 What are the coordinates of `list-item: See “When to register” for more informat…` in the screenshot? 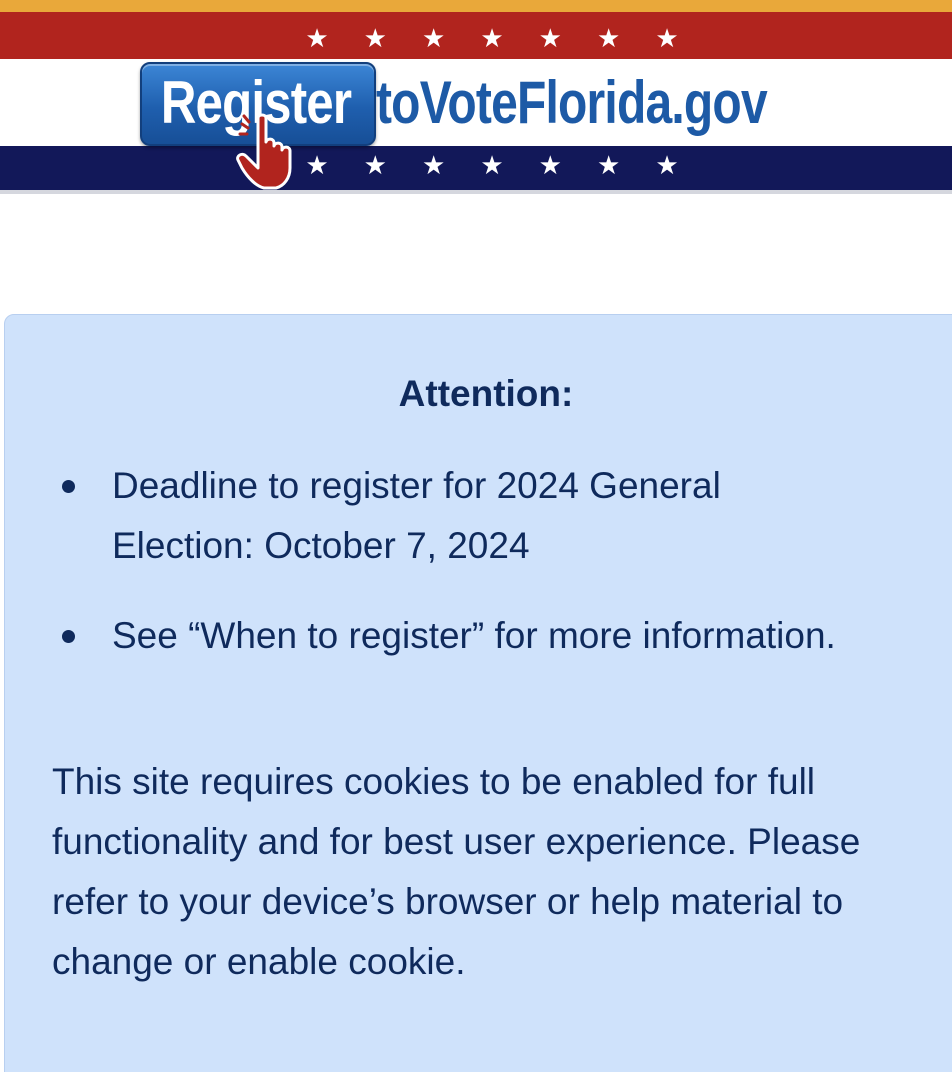 It's located at (462, 636).